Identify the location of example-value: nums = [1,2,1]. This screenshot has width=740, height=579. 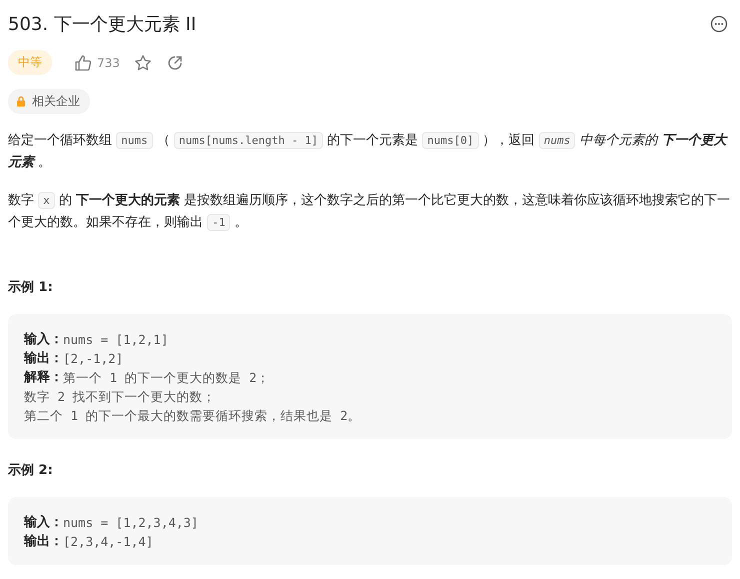
(115, 340).